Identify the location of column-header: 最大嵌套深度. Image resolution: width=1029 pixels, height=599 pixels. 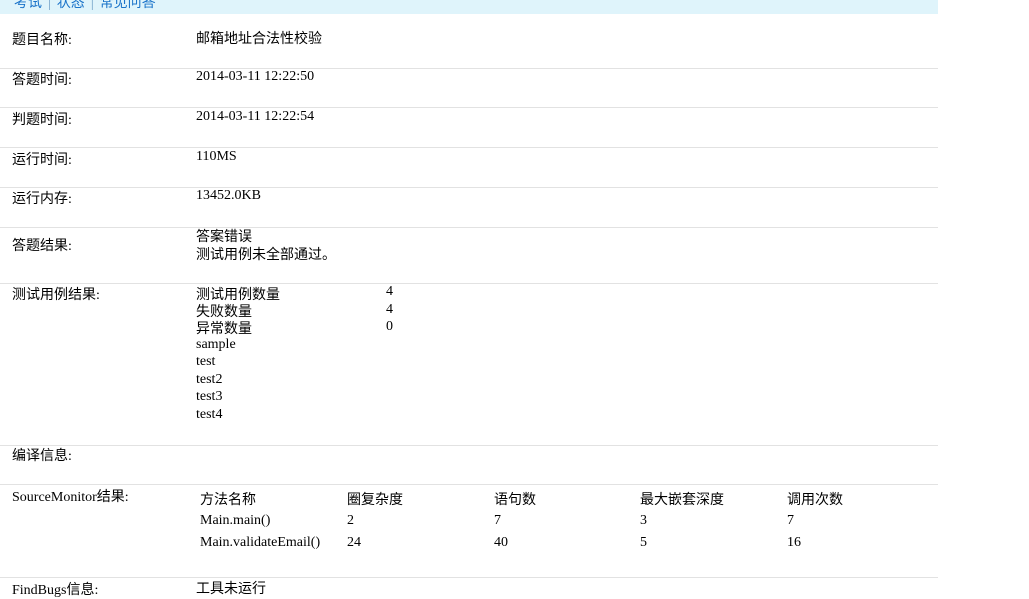
(682, 500).